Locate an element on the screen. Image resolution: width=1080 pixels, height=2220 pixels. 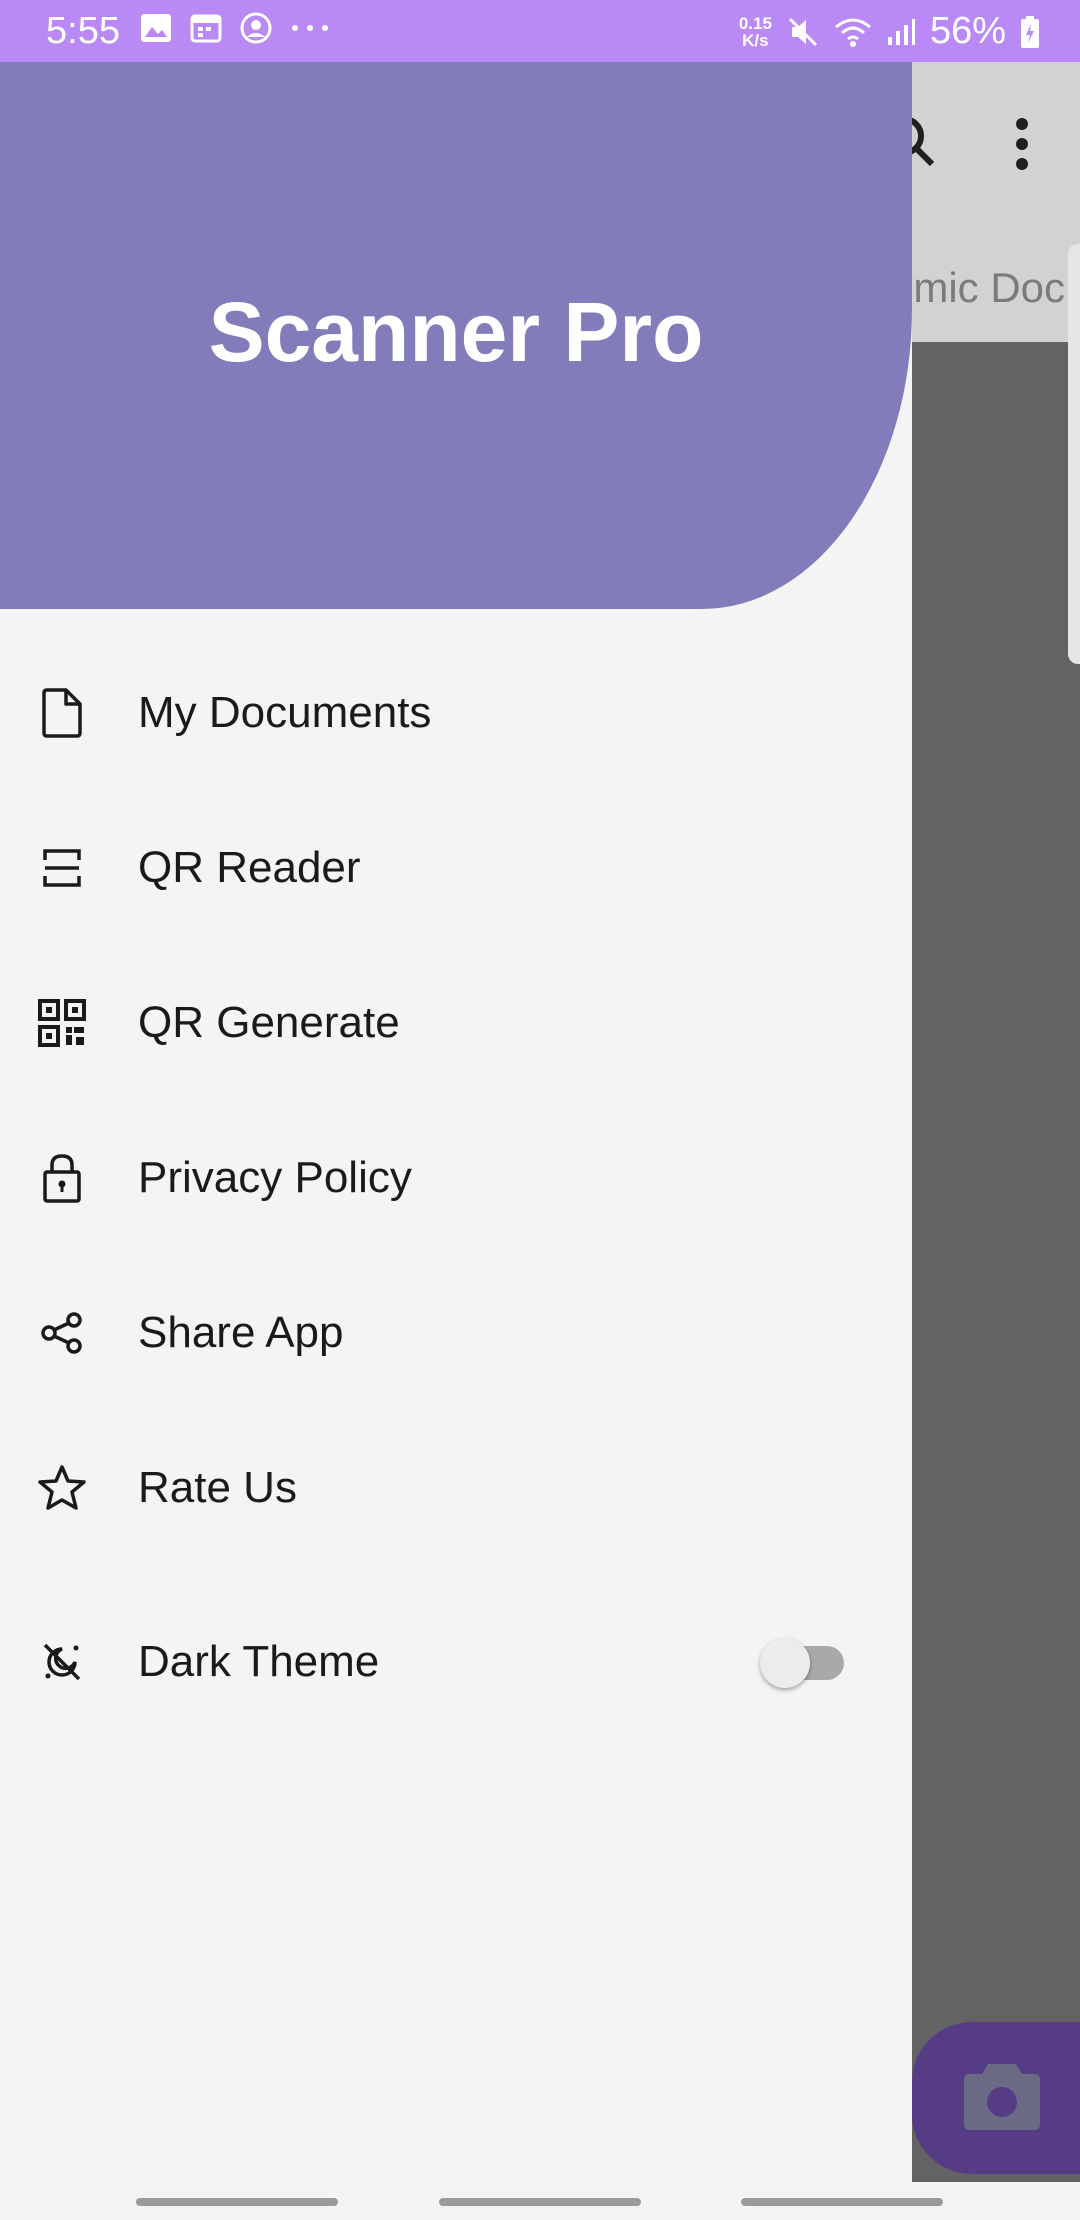
camera-fab is located at coordinates (996, 2098).